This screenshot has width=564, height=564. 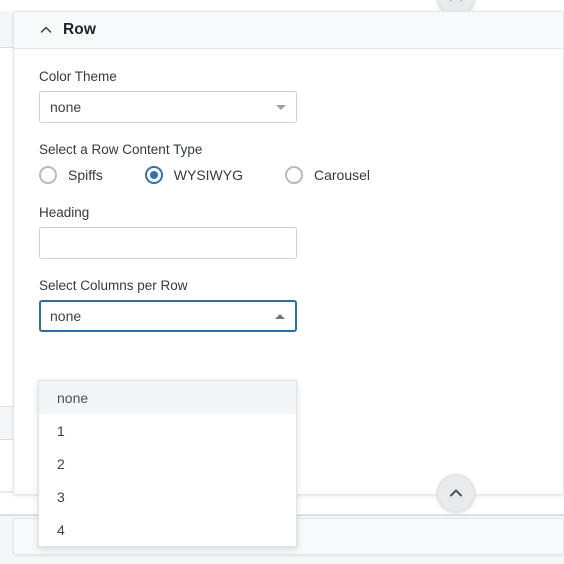 What do you see at coordinates (281, 107) in the screenshot?
I see `chevron-down-icon` at bounding box center [281, 107].